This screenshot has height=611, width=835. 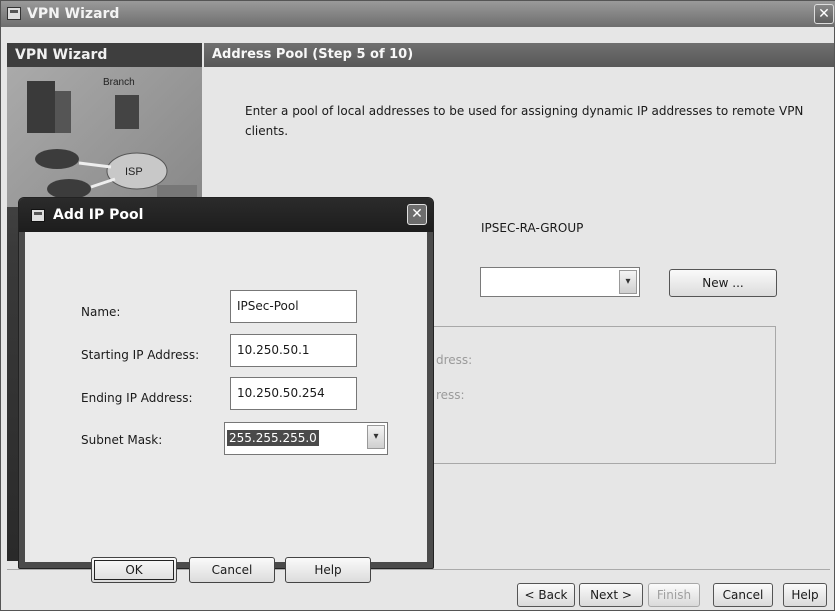 What do you see at coordinates (293, 306) in the screenshot?
I see `name-field: IPSec-Pool` at bounding box center [293, 306].